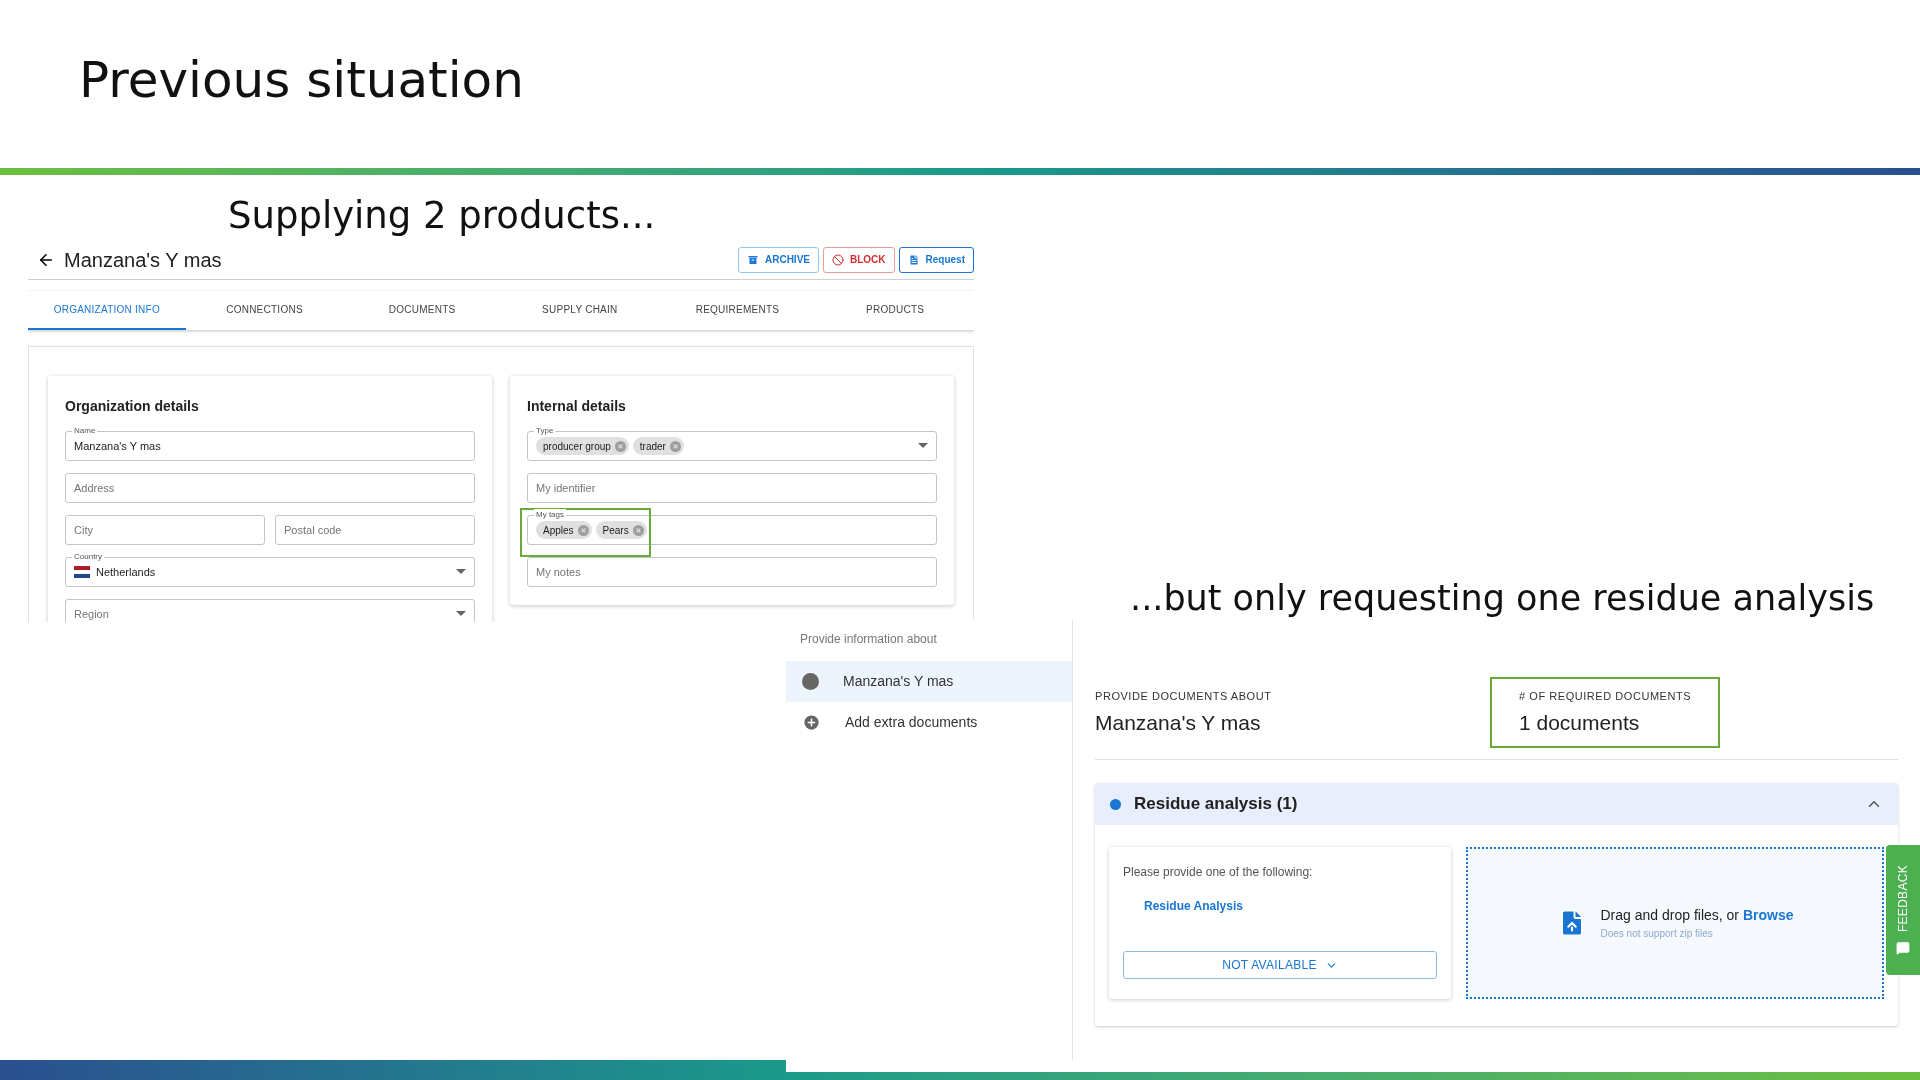  Describe the element at coordinates (301, 80) in the screenshot. I see `slide-title: Previous situation` at that location.